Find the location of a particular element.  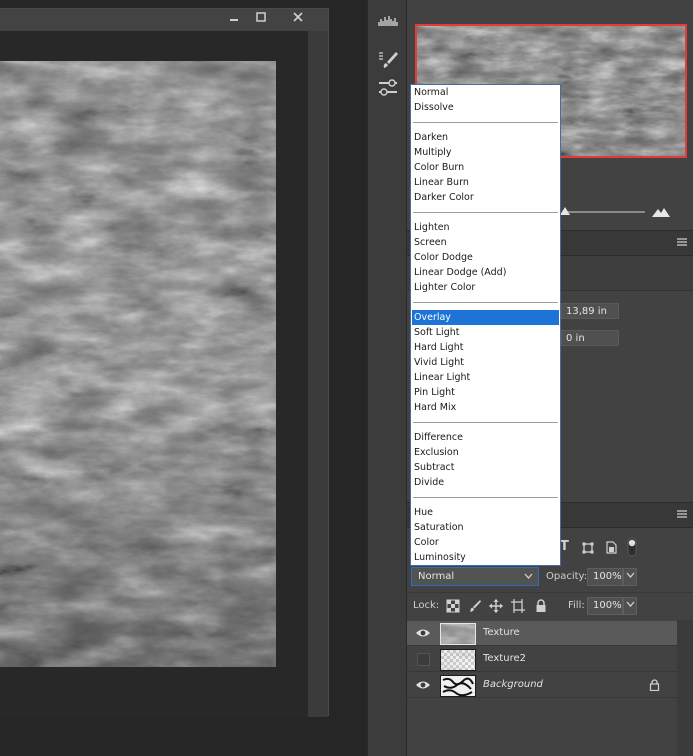

lock-row: Lock: Fill: 100% is located at coordinates (550, 605).